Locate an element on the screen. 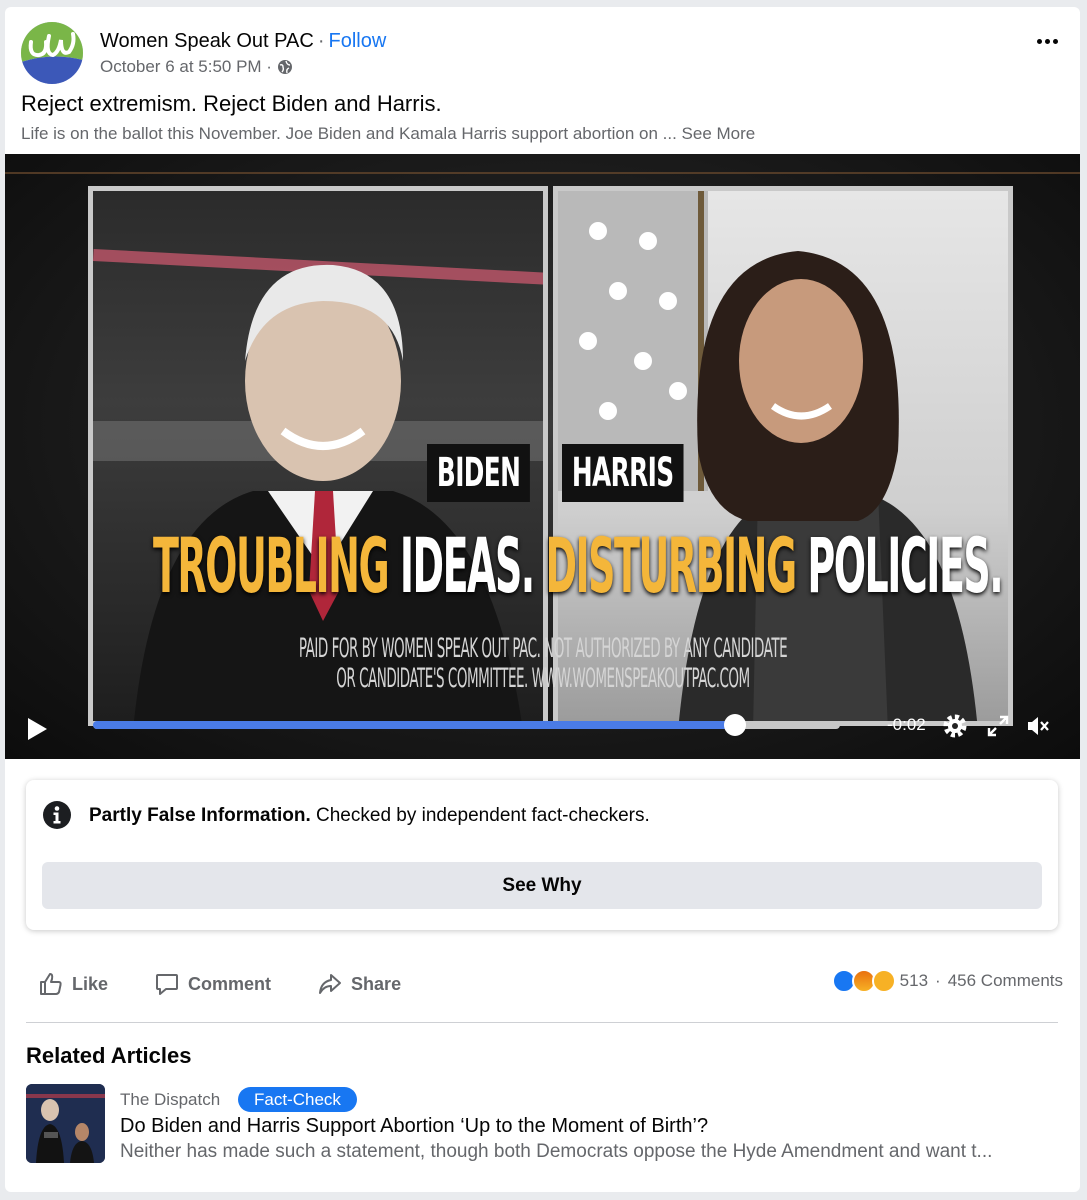 The height and width of the screenshot is (1200, 1087). share-label: Share is located at coordinates (376, 983).